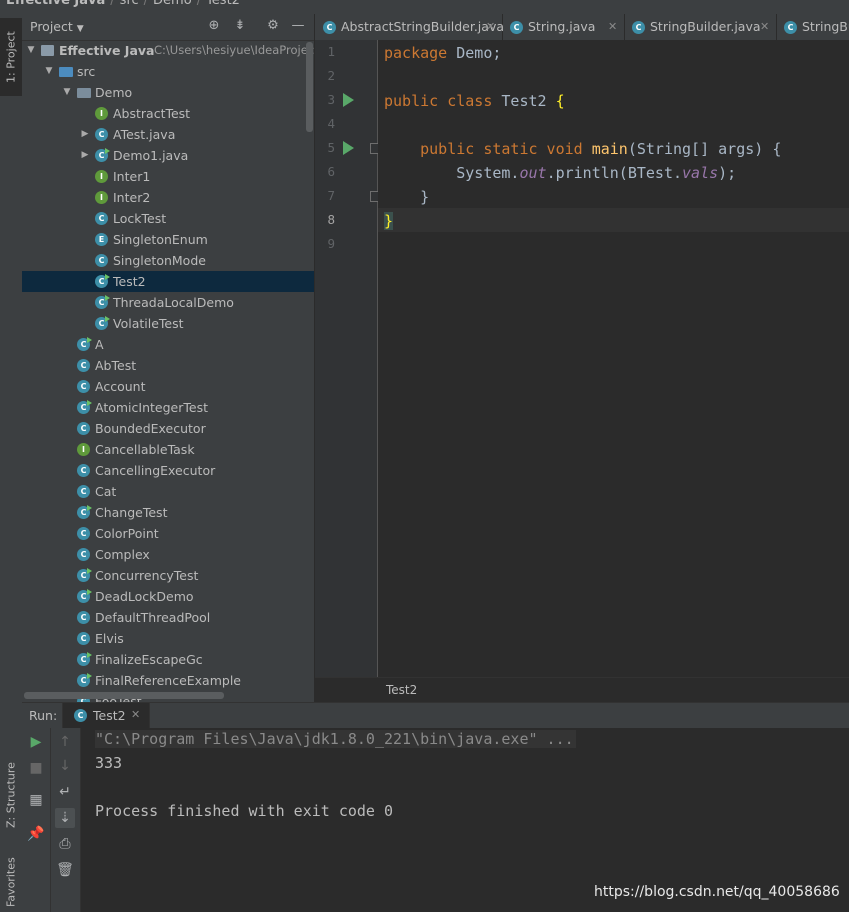 This screenshot has width=849, height=912. What do you see at coordinates (168, 554) in the screenshot?
I see `tree-item: C Complex` at bounding box center [168, 554].